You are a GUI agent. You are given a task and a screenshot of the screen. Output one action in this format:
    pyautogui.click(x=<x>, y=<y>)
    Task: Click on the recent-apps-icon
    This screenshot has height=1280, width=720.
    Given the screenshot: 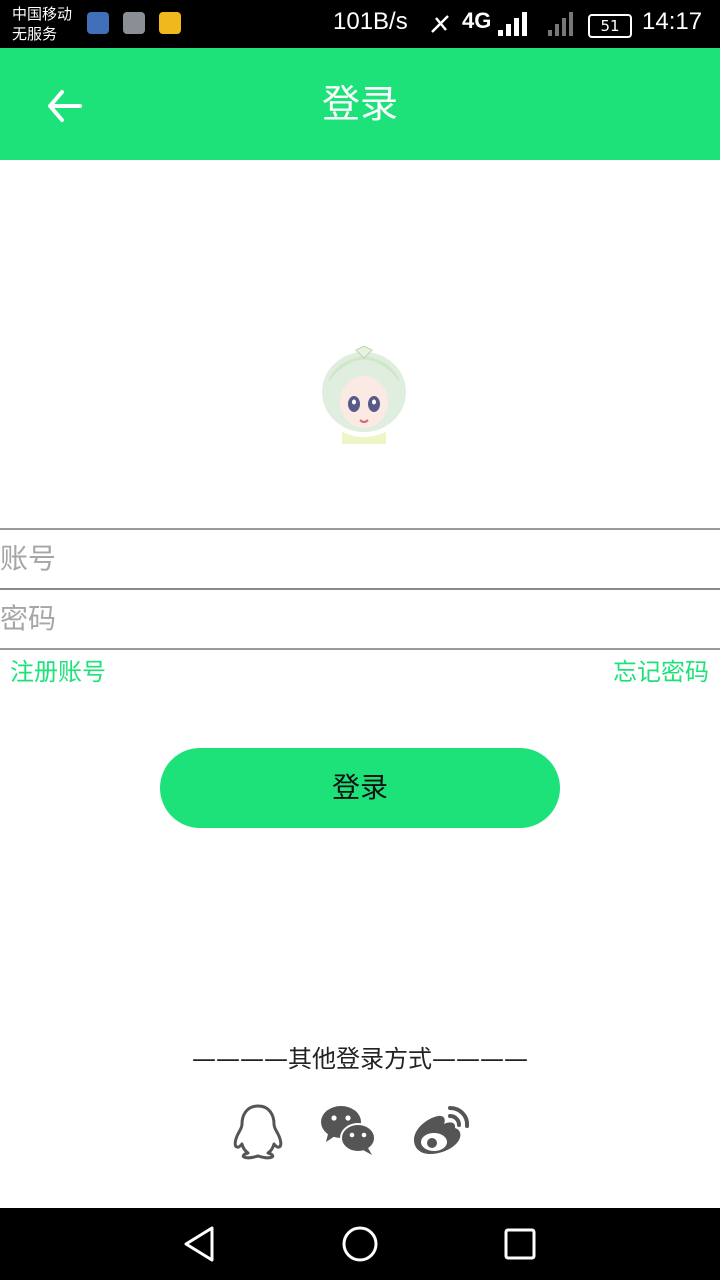 What is the action you would take?
    pyautogui.click(x=520, y=1244)
    